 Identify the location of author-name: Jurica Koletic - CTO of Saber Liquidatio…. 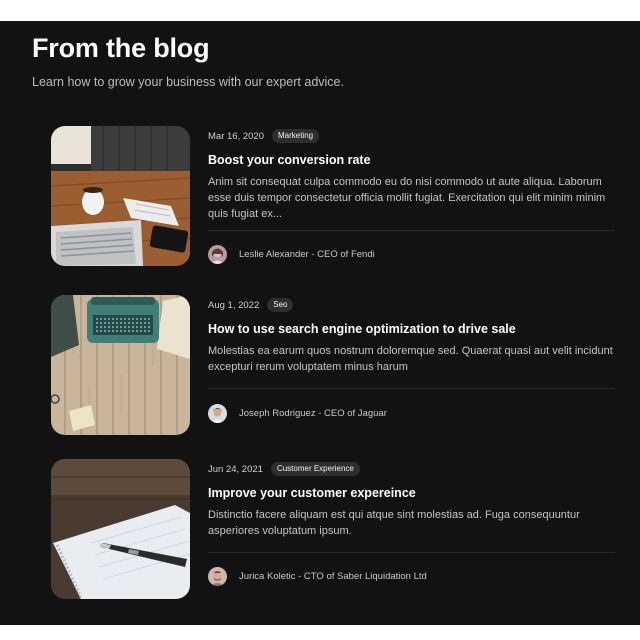
(333, 576).